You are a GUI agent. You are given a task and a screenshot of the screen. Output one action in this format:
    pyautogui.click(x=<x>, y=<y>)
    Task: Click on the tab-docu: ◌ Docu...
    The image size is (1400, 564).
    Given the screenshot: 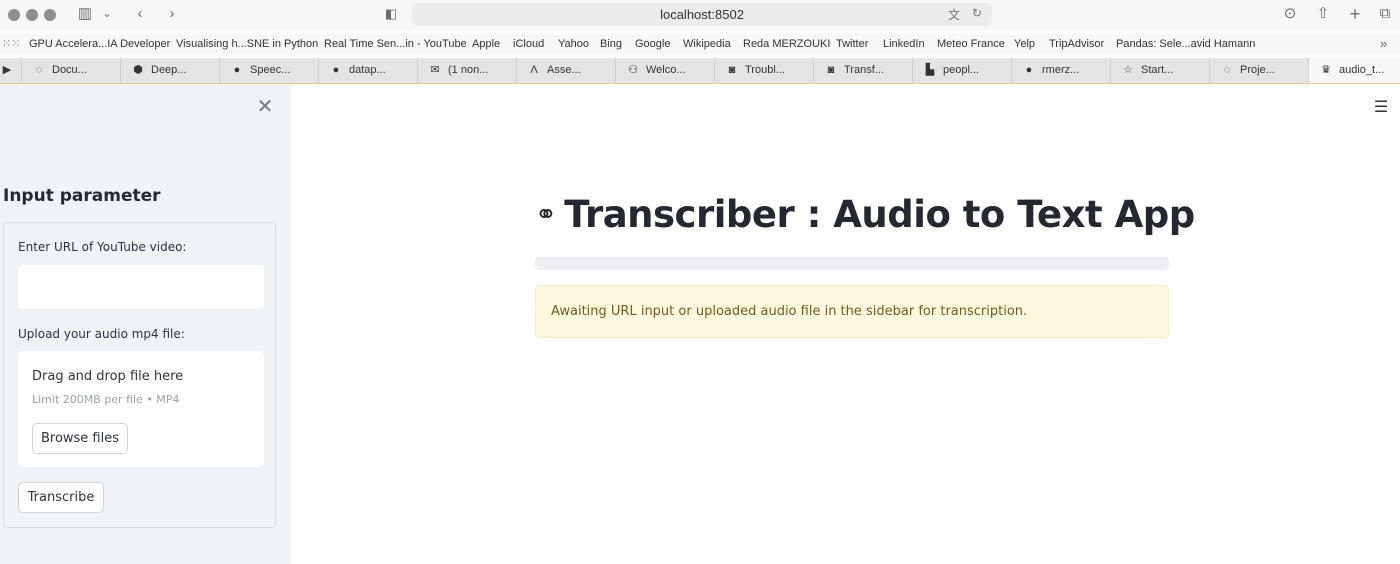 What is the action you would take?
    pyautogui.click(x=71, y=70)
    